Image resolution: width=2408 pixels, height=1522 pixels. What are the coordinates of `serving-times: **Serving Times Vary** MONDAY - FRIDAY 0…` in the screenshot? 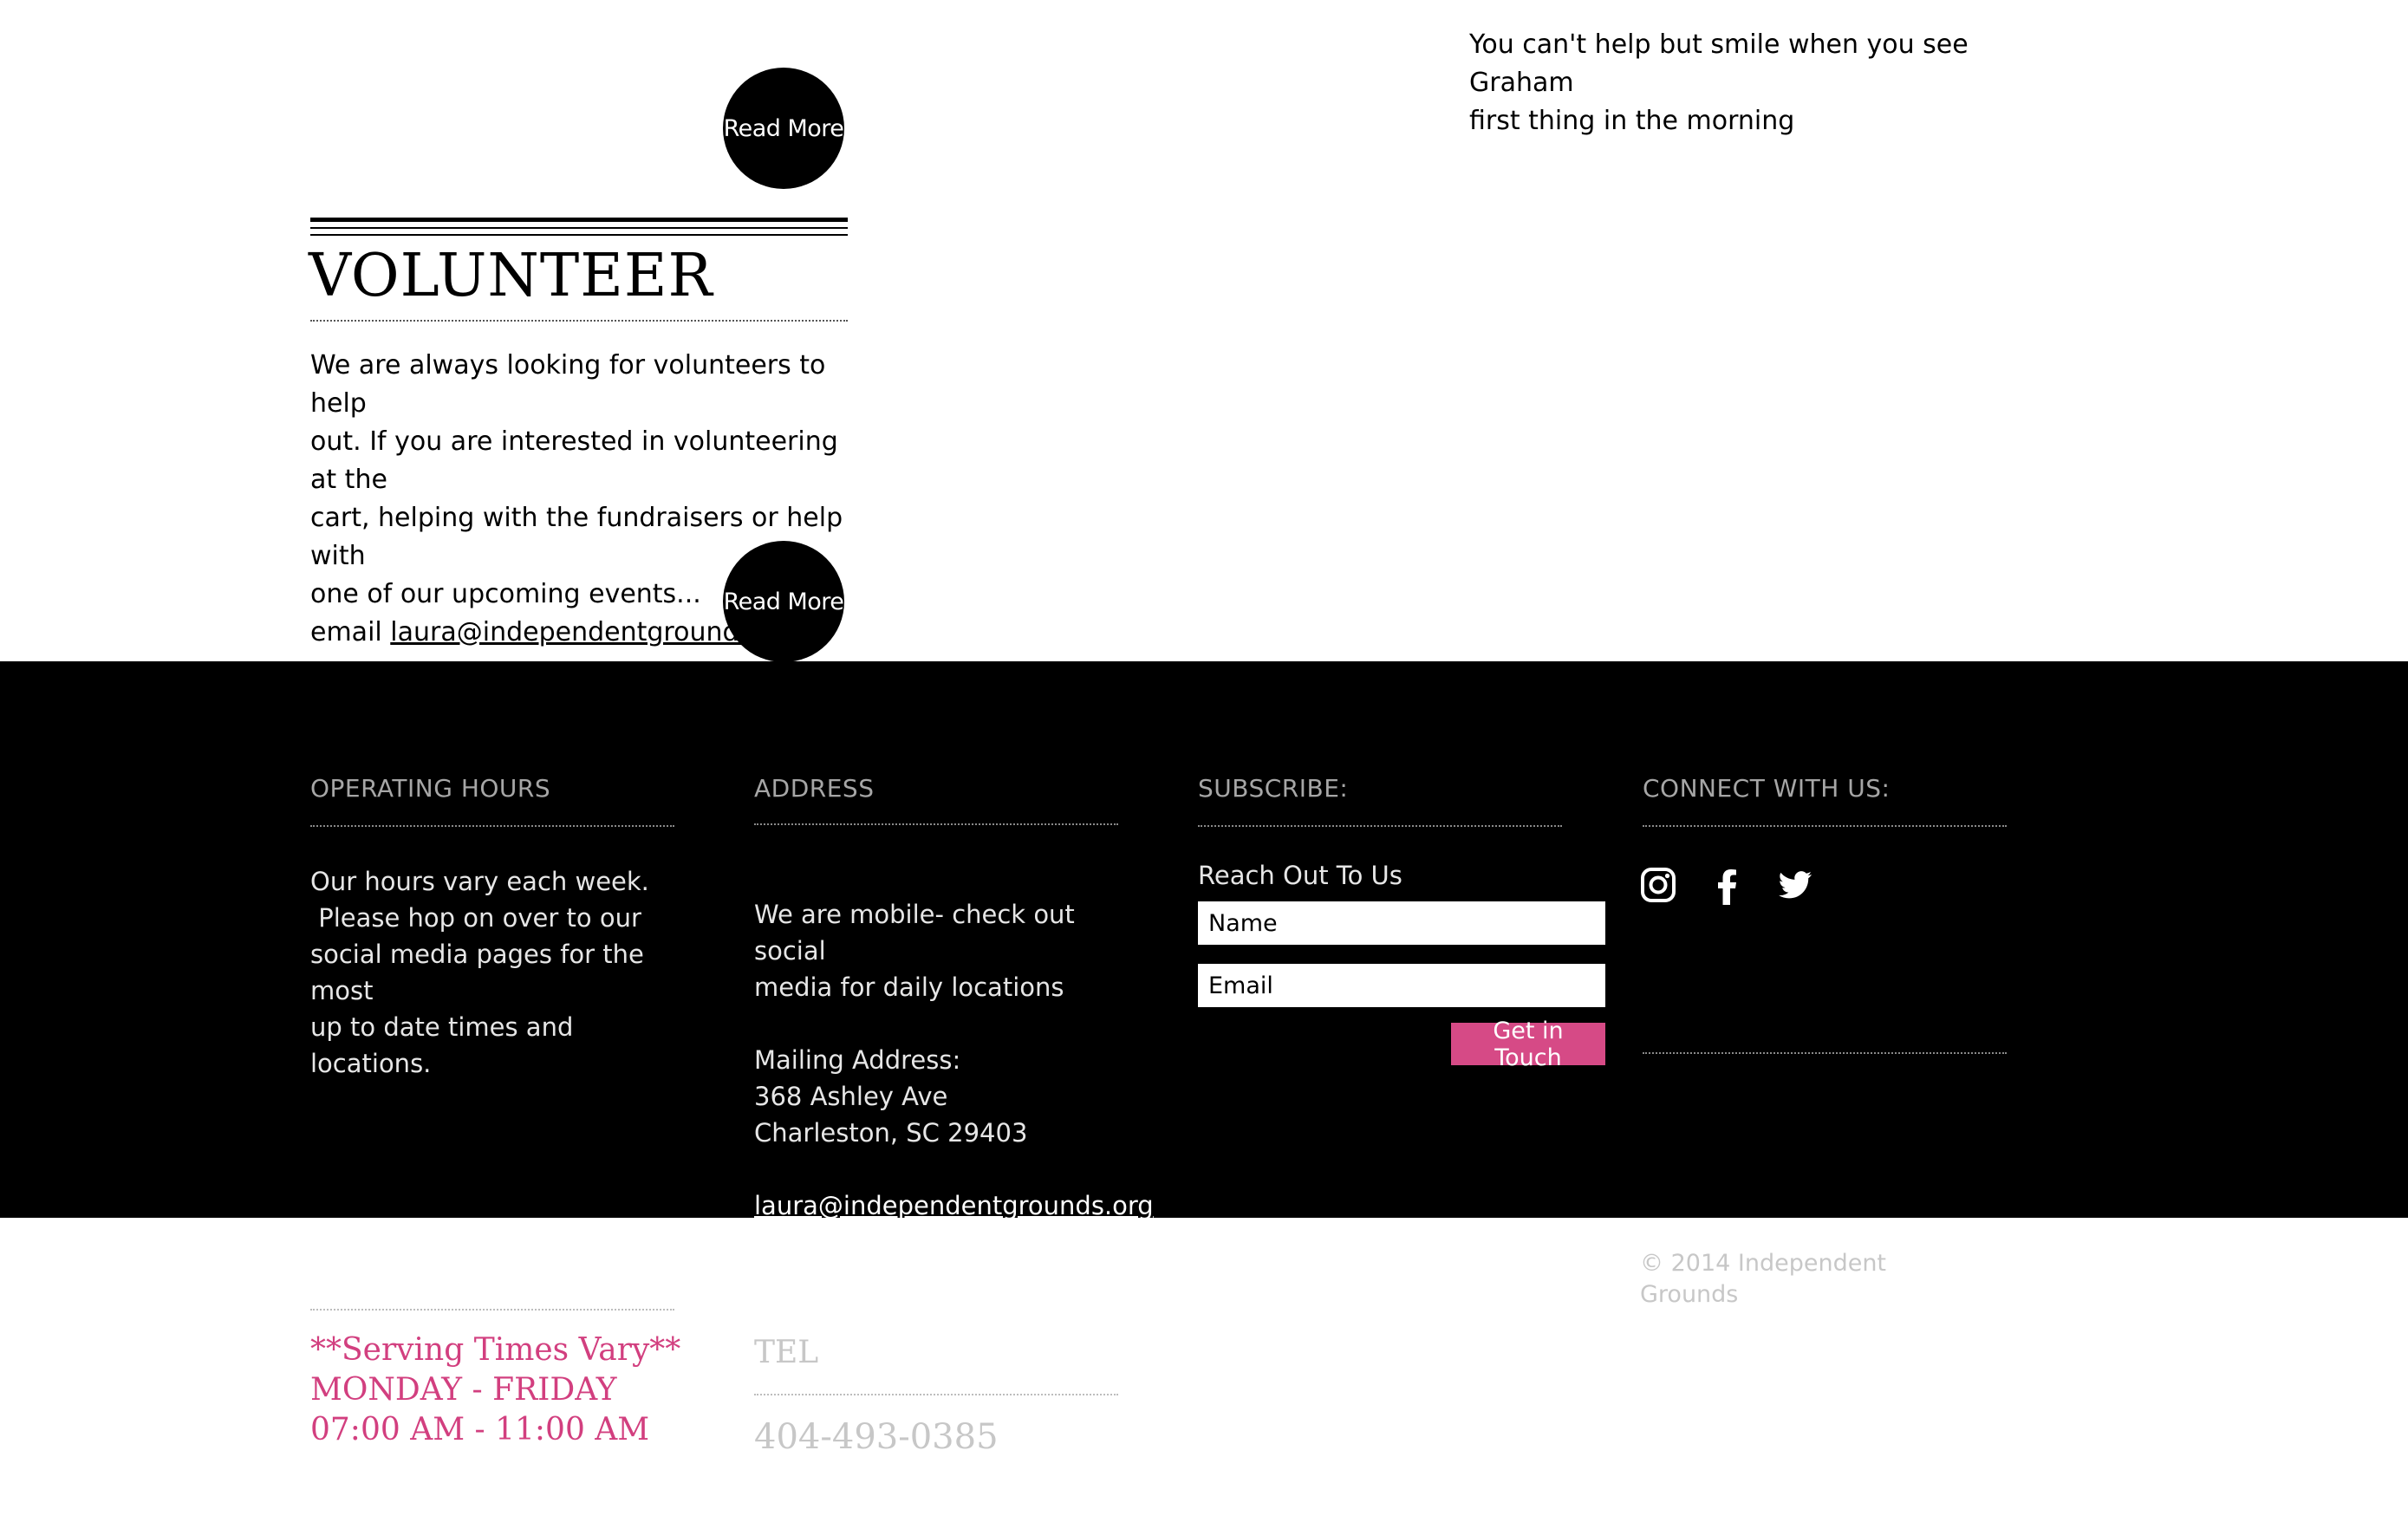 It's located at (495, 1390).